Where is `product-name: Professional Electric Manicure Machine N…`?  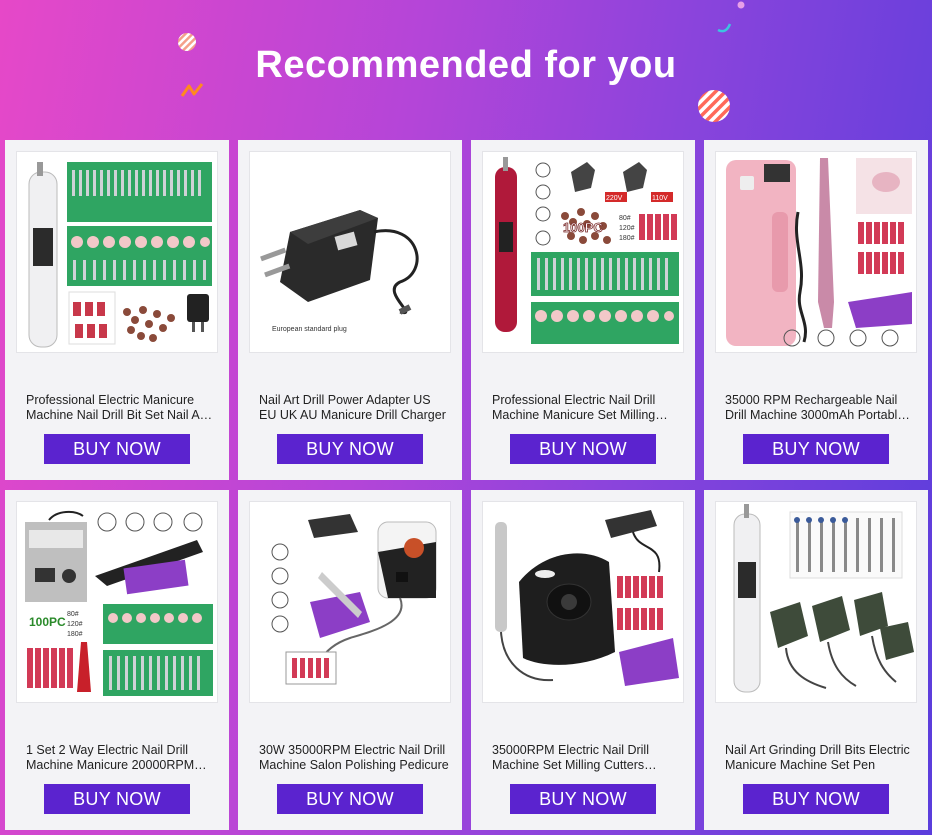
product-name: Professional Electric Manicure Machine N… is located at coordinates (121, 408).